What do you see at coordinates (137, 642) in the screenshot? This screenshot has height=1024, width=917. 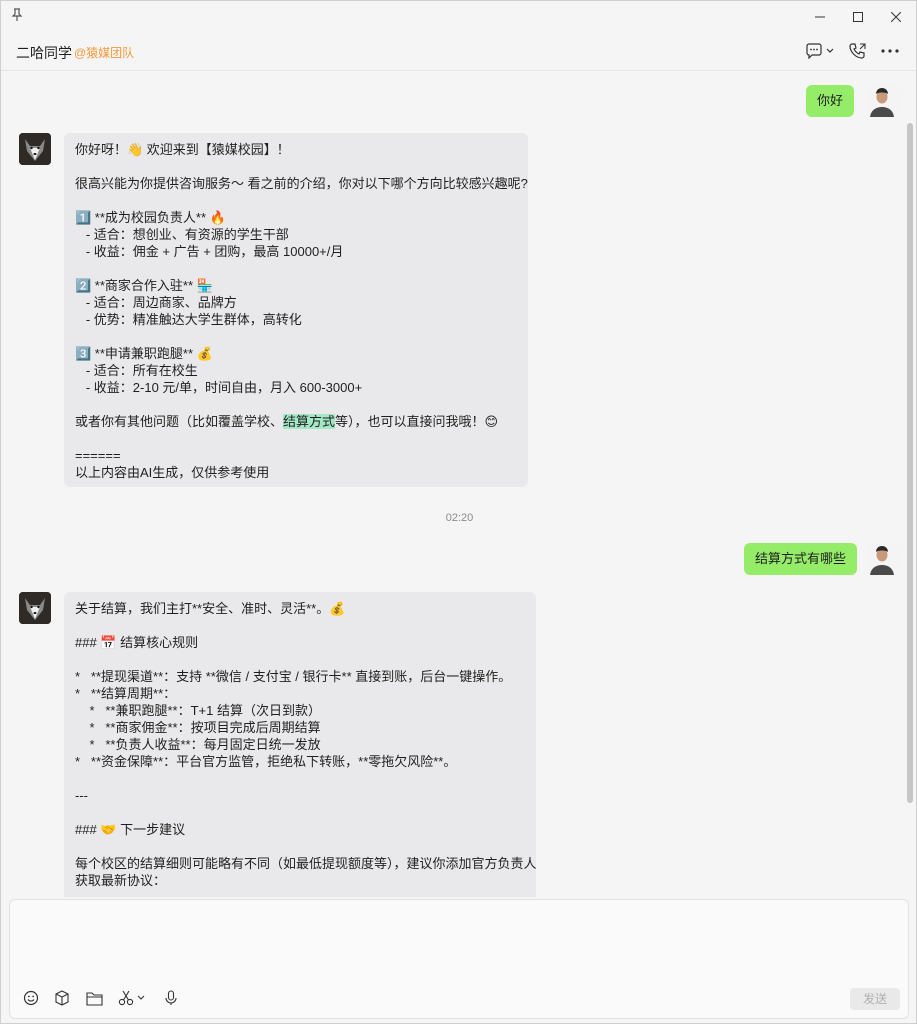 I see `message-line: ### 📅 结算核心规则` at bounding box center [137, 642].